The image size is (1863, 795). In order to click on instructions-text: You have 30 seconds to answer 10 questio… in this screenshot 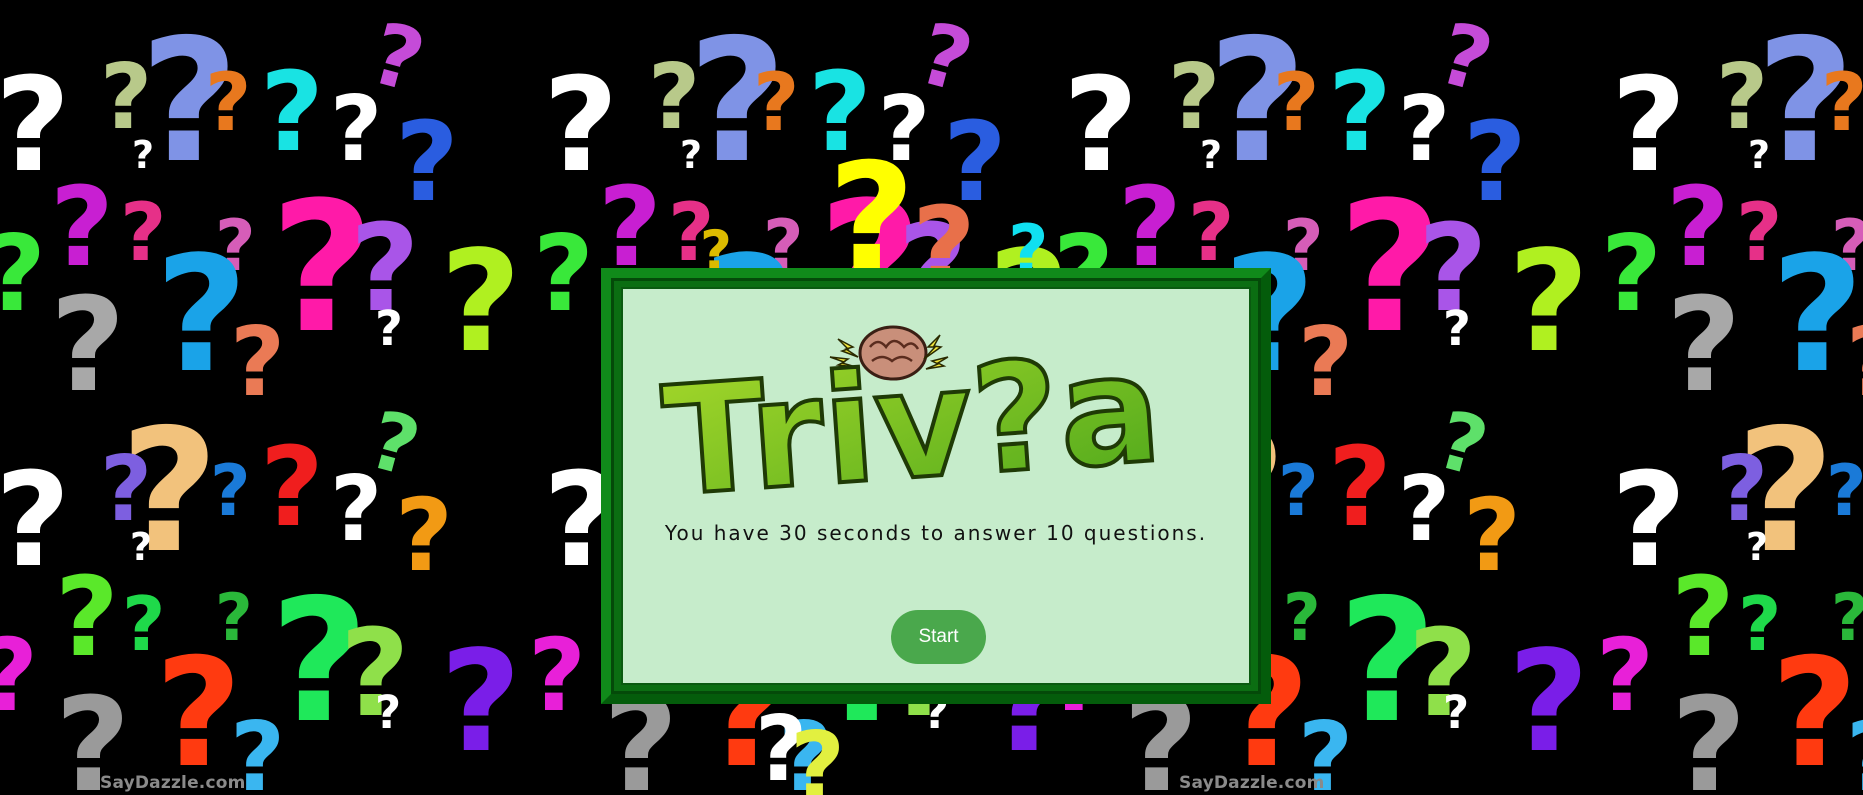, I will do `click(936, 533)`.